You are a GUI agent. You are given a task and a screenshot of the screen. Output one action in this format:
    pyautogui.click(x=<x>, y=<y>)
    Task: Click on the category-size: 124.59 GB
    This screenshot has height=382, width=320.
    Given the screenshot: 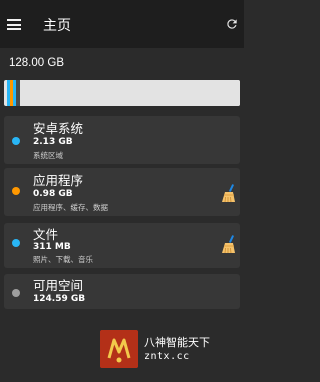 What is the action you would take?
    pyautogui.click(x=59, y=299)
    